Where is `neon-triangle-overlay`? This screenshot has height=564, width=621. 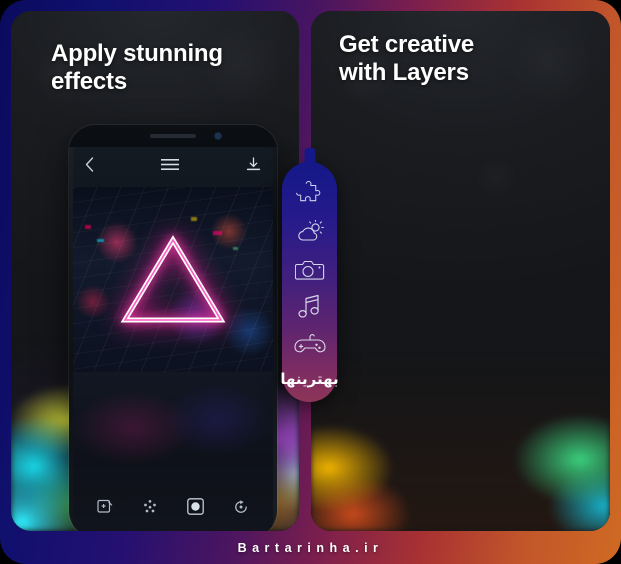 neon-triangle-overlay is located at coordinates (173, 279).